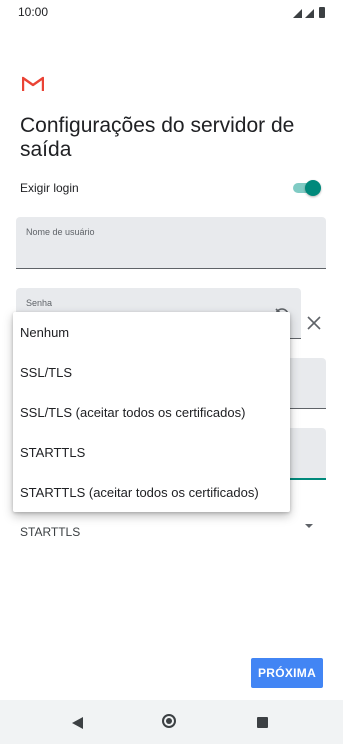 Image resolution: width=343 pixels, height=744 pixels. What do you see at coordinates (46, 372) in the screenshot?
I see `menu-item-label: SSL/TLS` at bounding box center [46, 372].